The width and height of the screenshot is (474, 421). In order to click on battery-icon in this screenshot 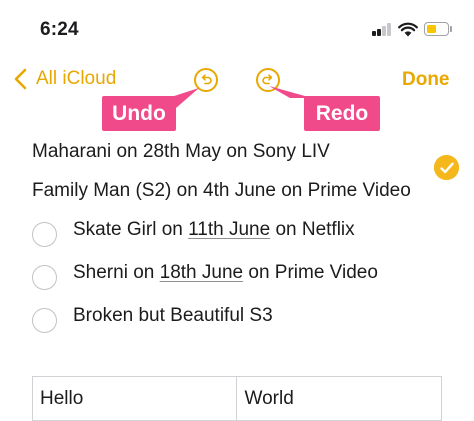, I will do `click(436, 29)`.